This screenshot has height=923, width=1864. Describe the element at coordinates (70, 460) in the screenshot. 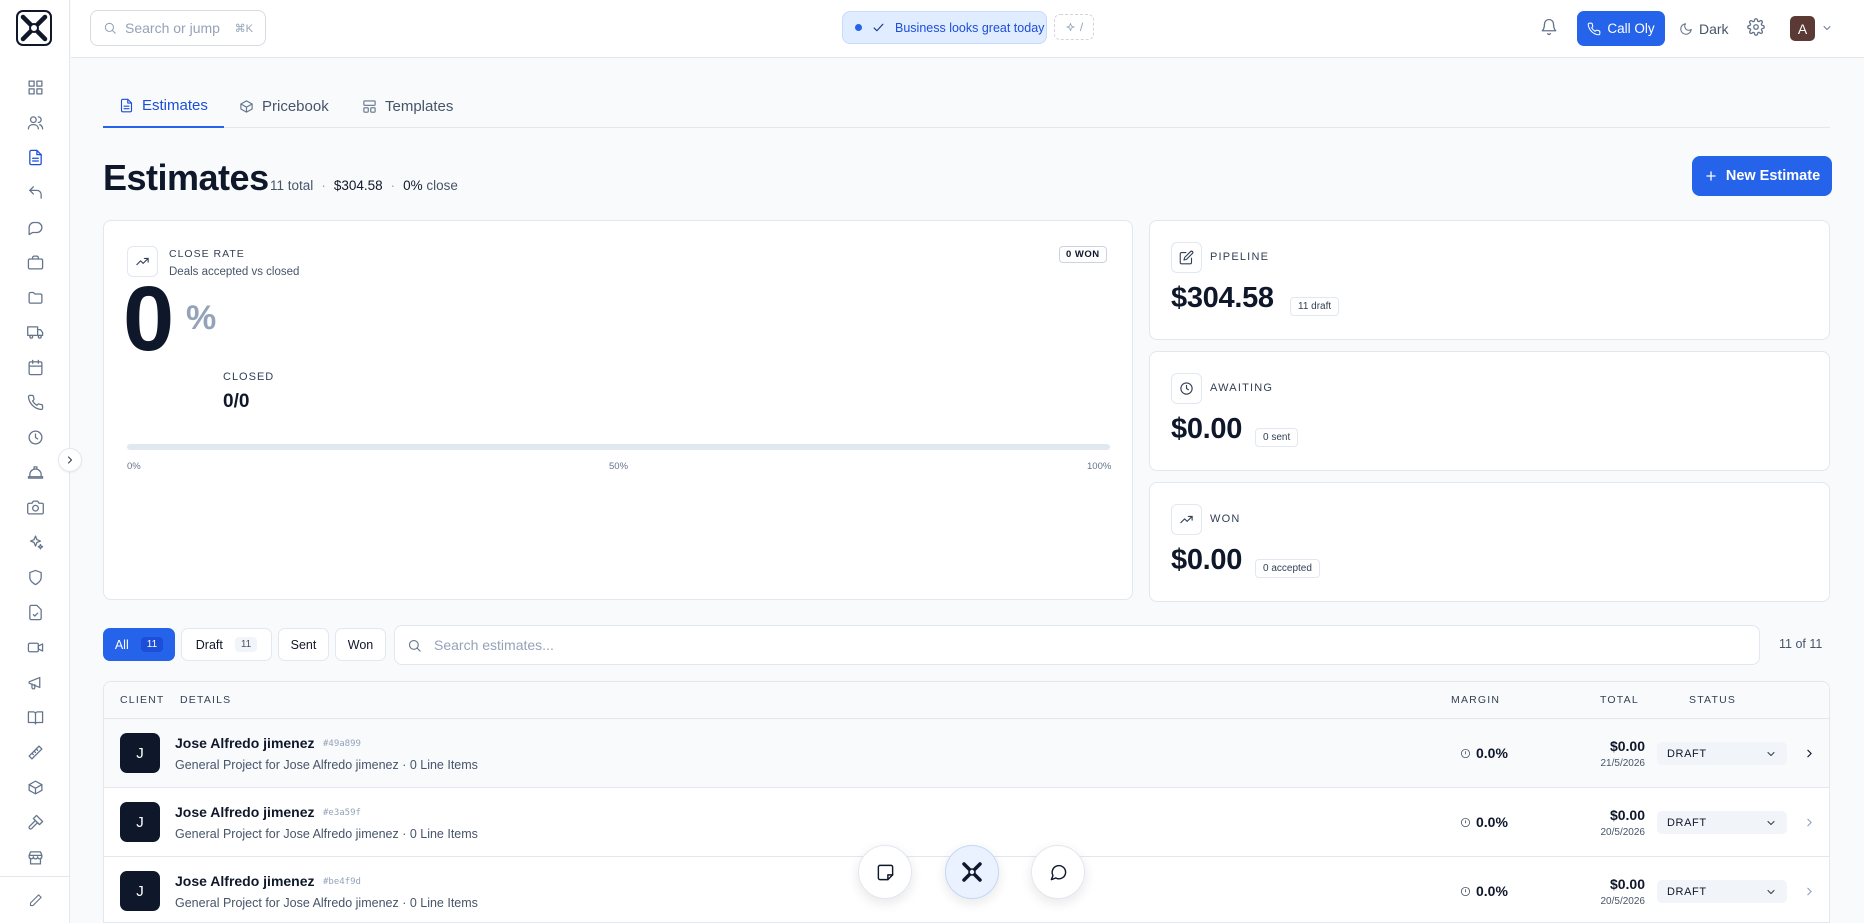

I see `sidebar-expand-button` at that location.